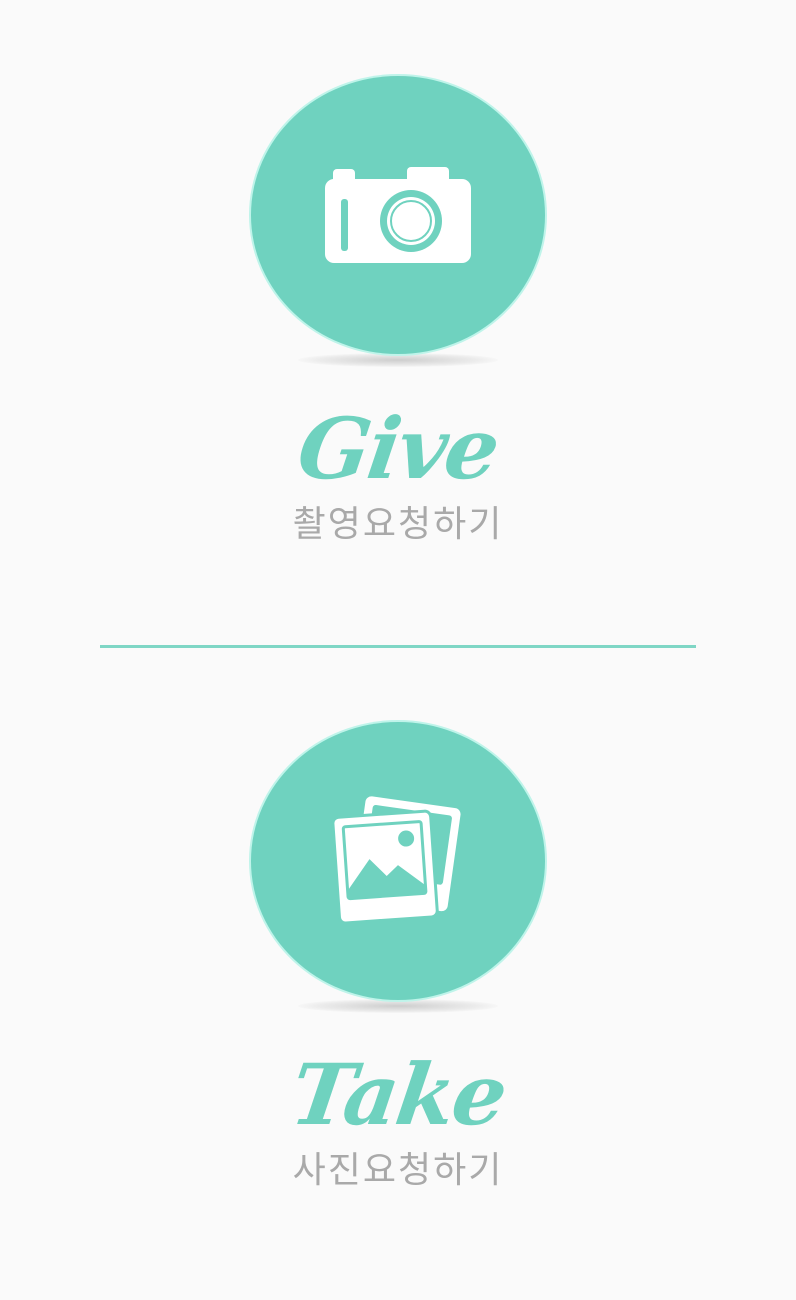 This screenshot has height=1300, width=796. Describe the element at coordinates (398, 1170) in the screenshot. I see `take-subtitle: 사진요청하기` at that location.